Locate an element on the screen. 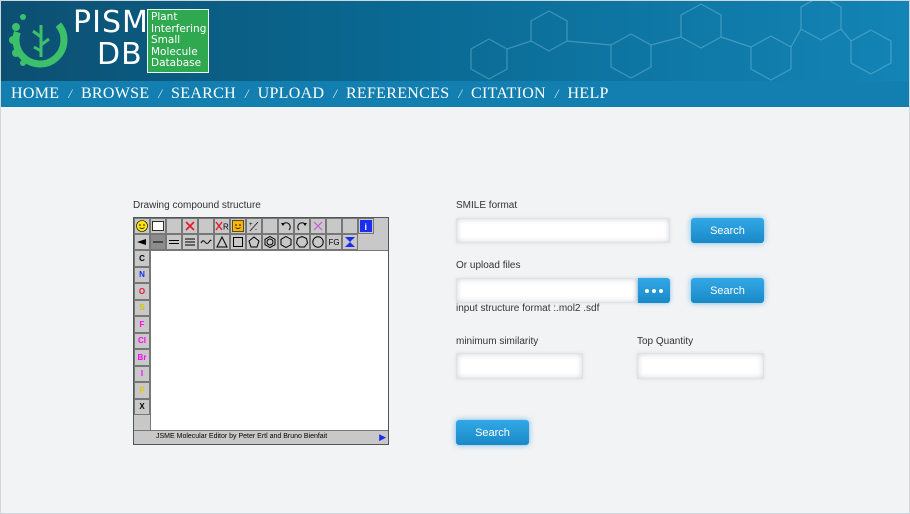 Image resolution: width=910 pixels, height=514 pixels. nav-search: SEARCH is located at coordinates (203, 94).